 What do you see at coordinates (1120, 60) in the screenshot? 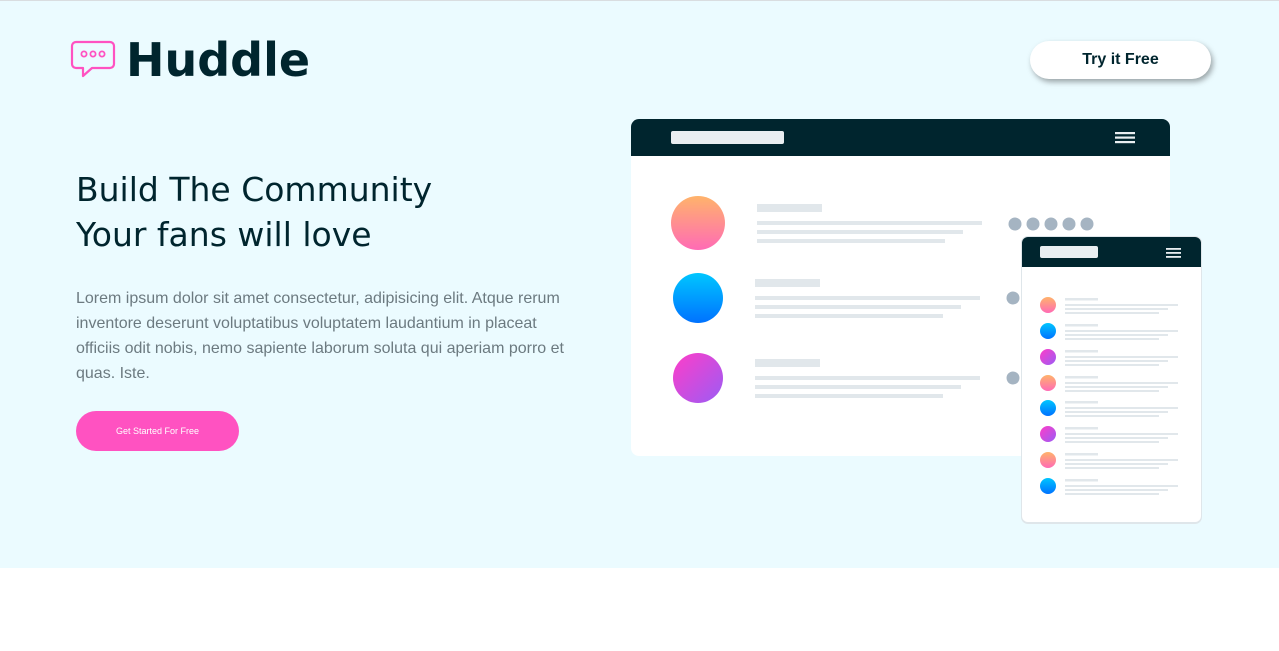
I see `try-it-free-button: Try it Free` at bounding box center [1120, 60].